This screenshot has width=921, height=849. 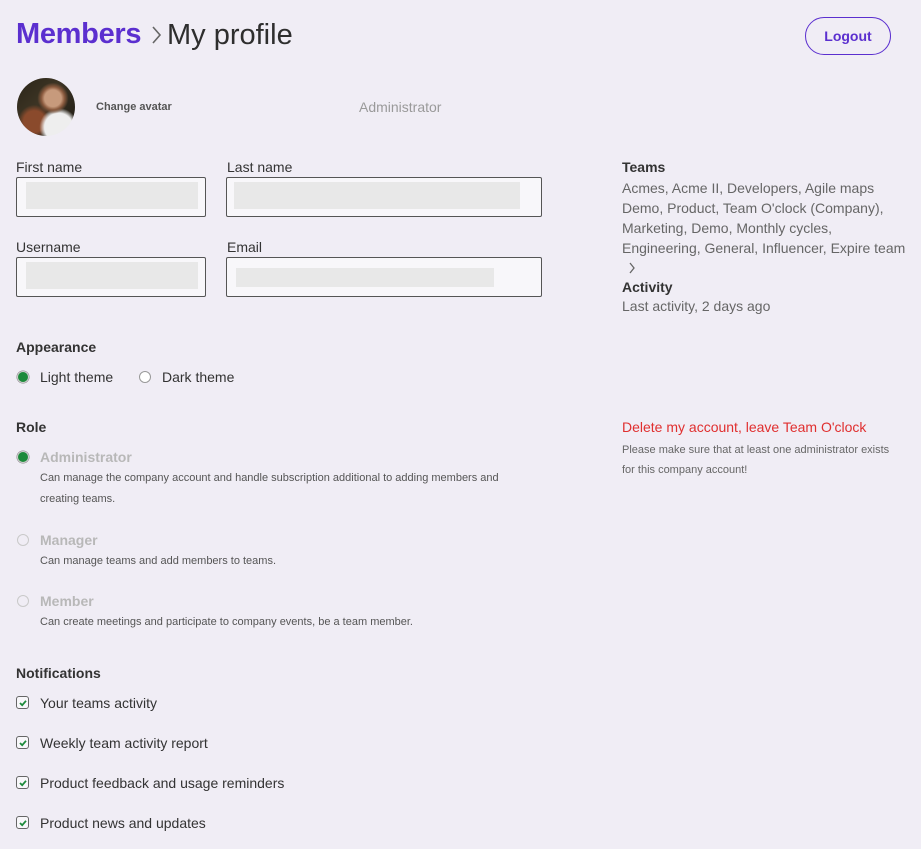 What do you see at coordinates (230, 35) in the screenshot?
I see `page-title: My profile` at bounding box center [230, 35].